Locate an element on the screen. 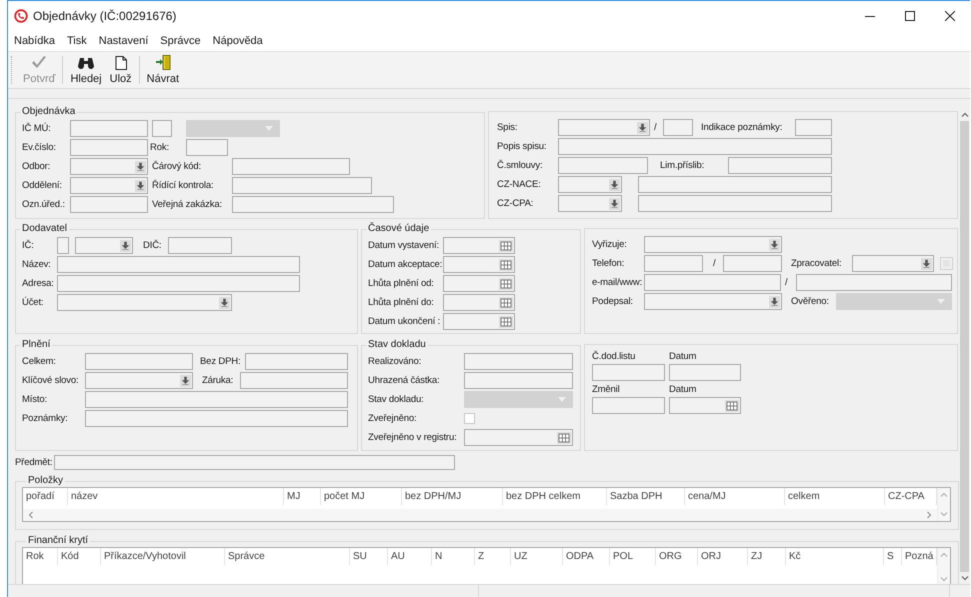 This screenshot has width=971, height=597. column-header: MJ is located at coordinates (302, 496).